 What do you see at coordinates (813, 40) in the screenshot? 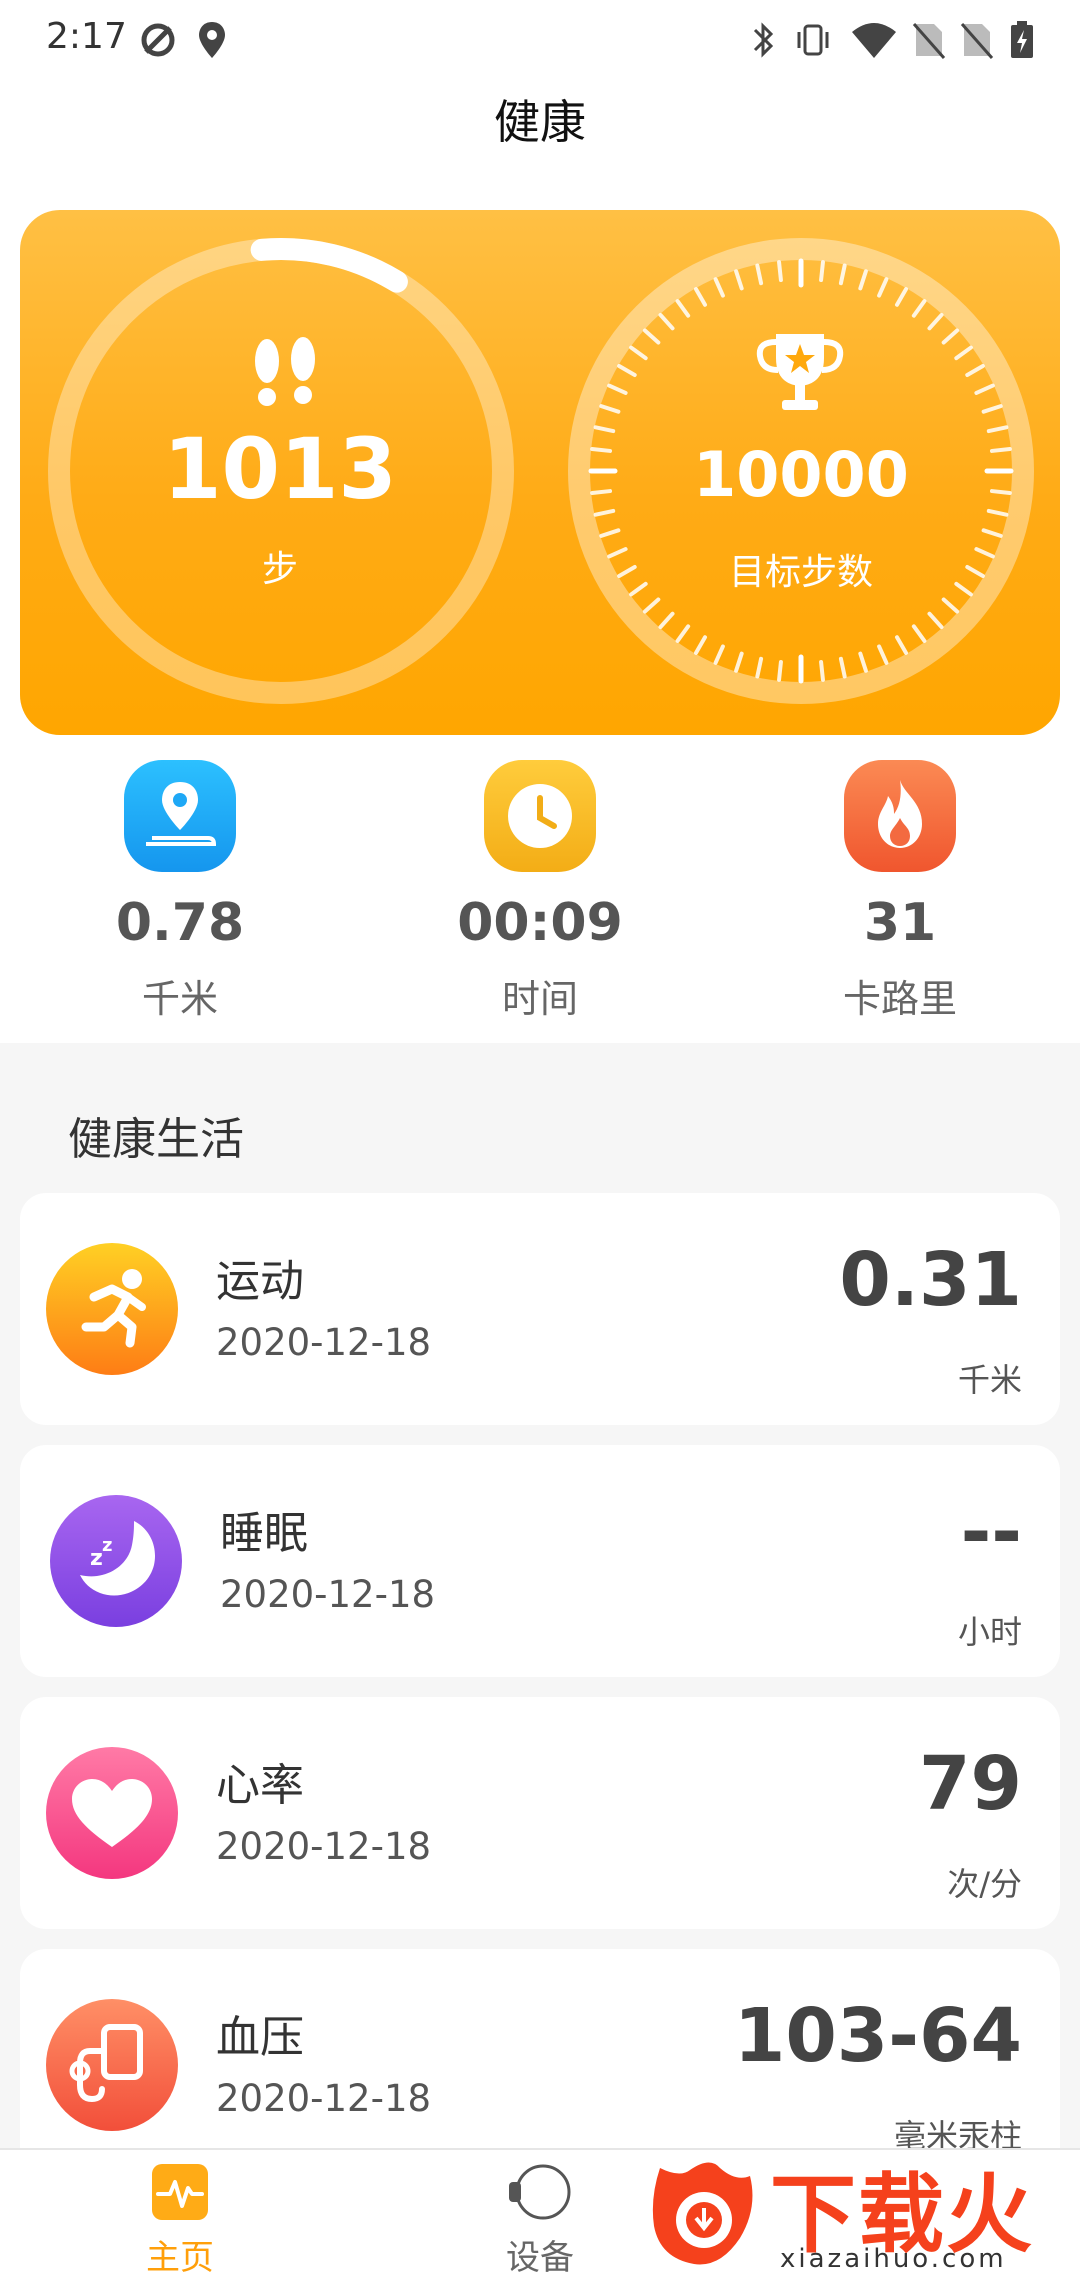
I see `vibrate-icon` at bounding box center [813, 40].